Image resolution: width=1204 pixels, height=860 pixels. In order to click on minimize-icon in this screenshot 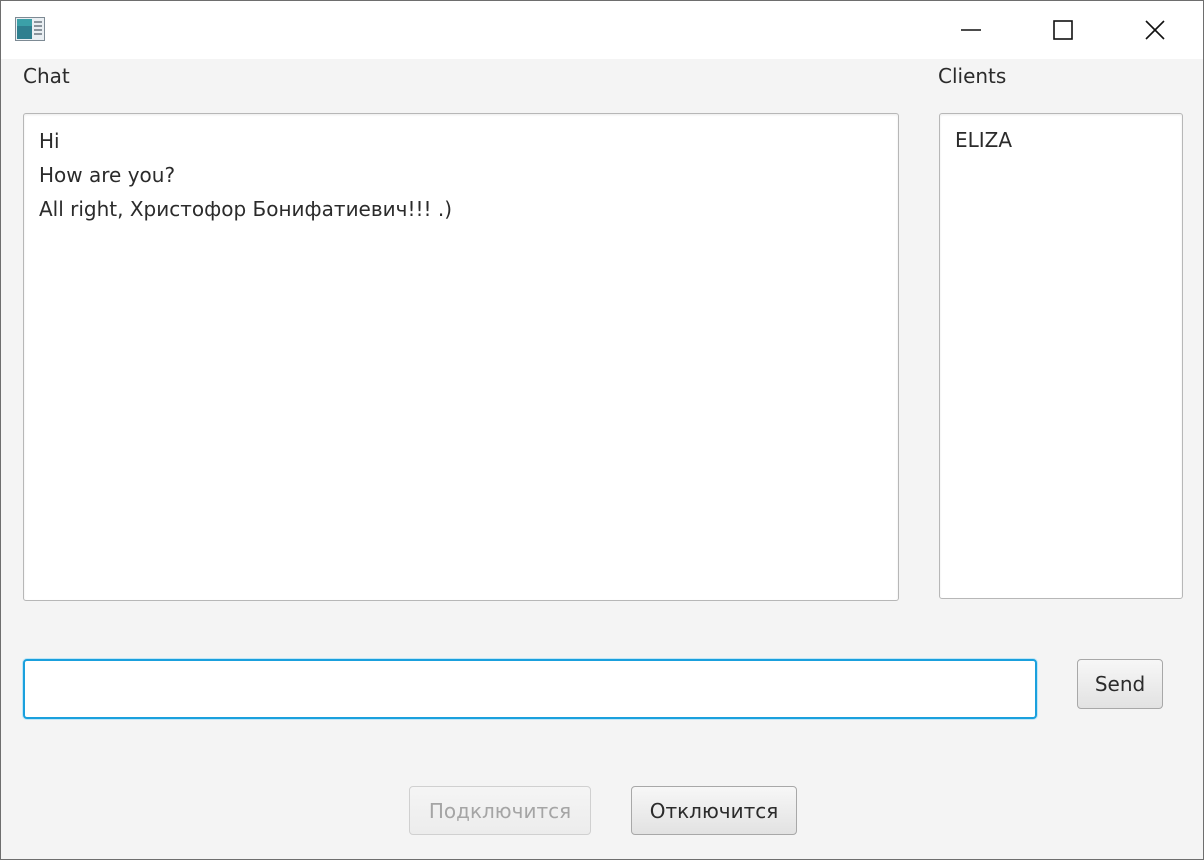, I will do `click(971, 30)`.